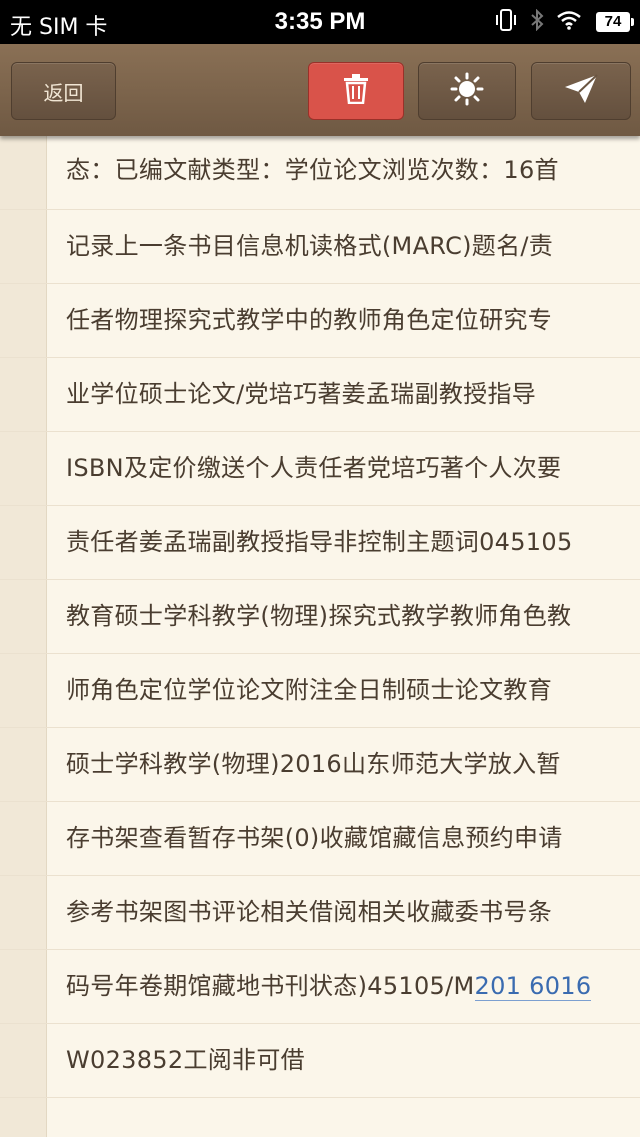 The width and height of the screenshot is (640, 1137). What do you see at coordinates (314, 468) in the screenshot?
I see `line-text: ISBN及定价缴送个人责任者党培巧著个人次要` at bounding box center [314, 468].